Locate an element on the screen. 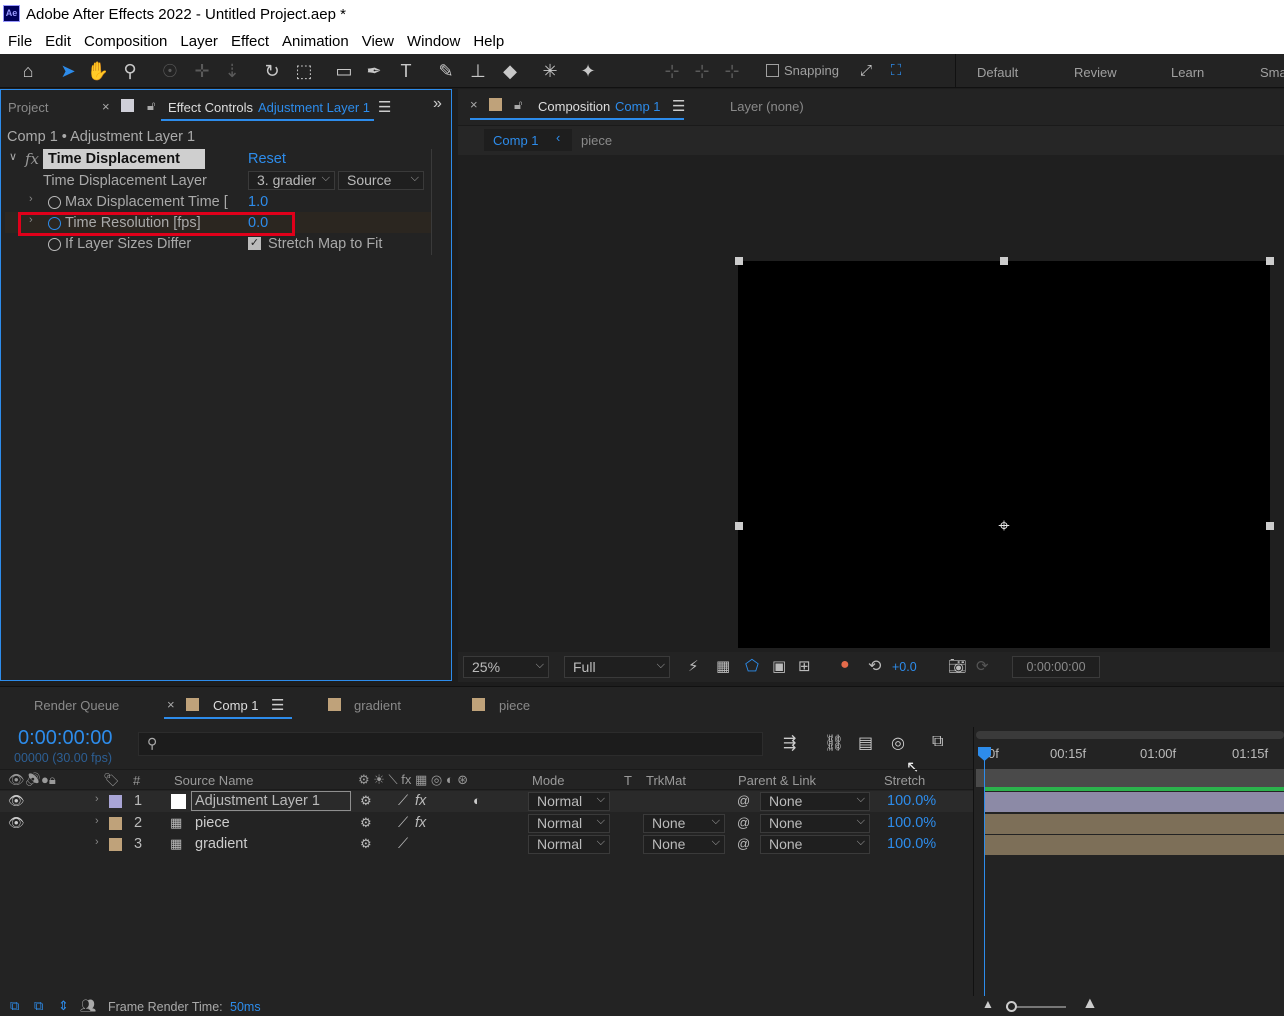  workspace-default: Default is located at coordinates (997, 72).